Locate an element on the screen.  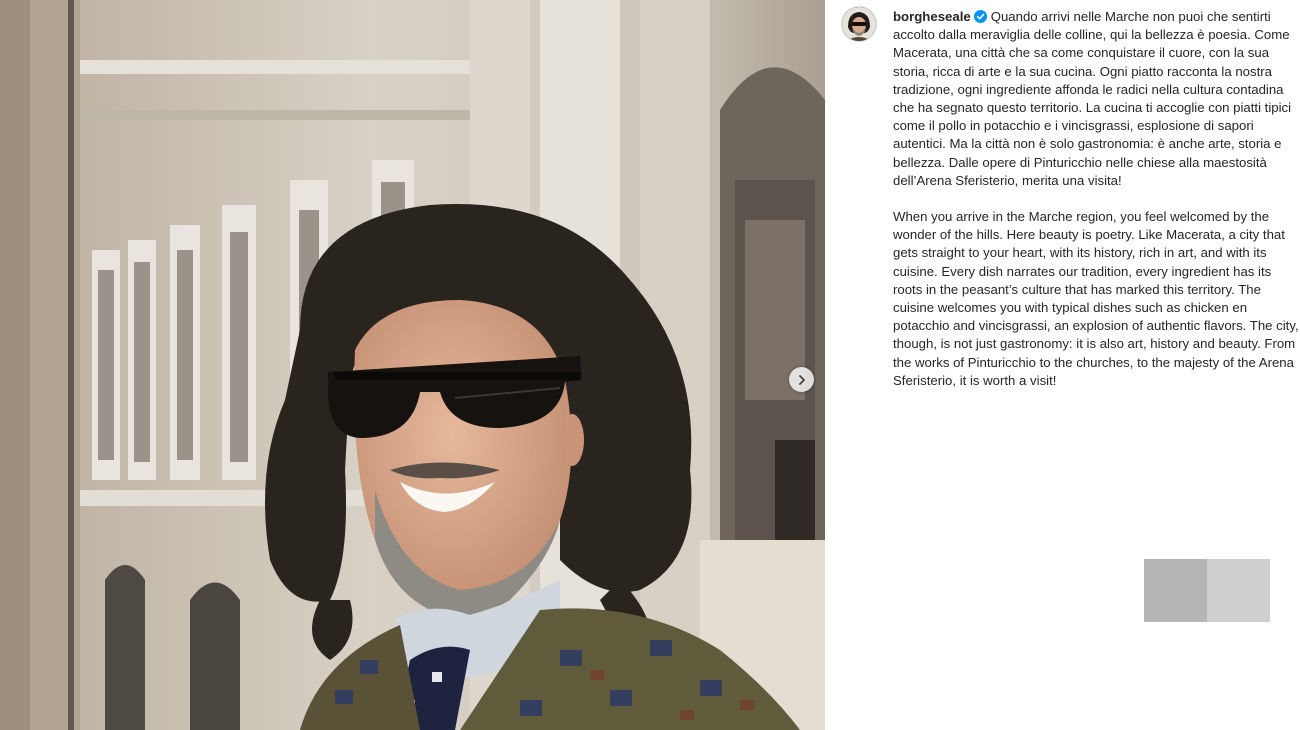
avatar is located at coordinates (859, 24).